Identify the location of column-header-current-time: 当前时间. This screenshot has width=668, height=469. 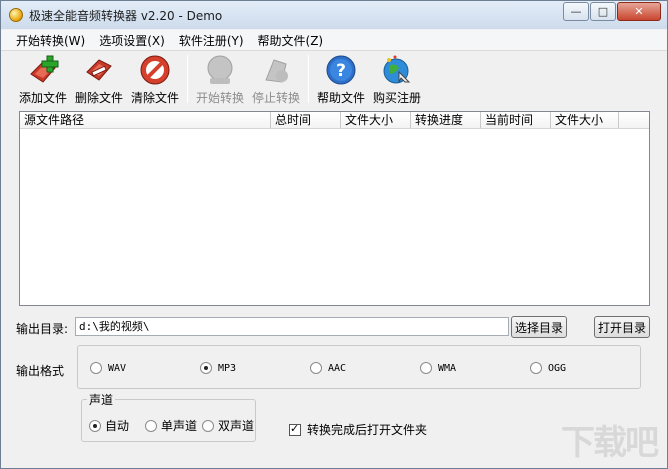
(516, 120).